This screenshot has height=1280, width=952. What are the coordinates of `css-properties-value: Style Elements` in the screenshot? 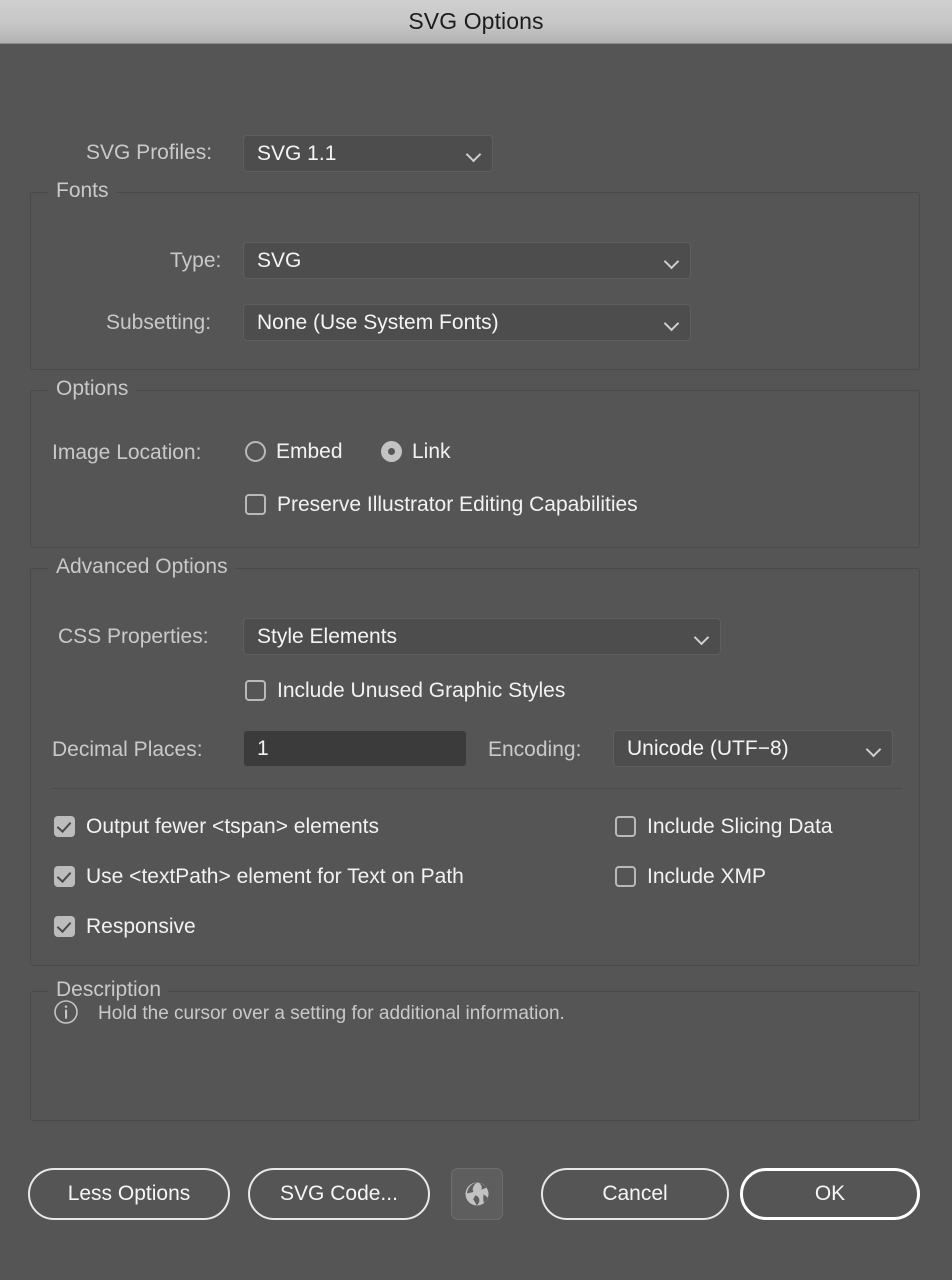 It's located at (327, 636).